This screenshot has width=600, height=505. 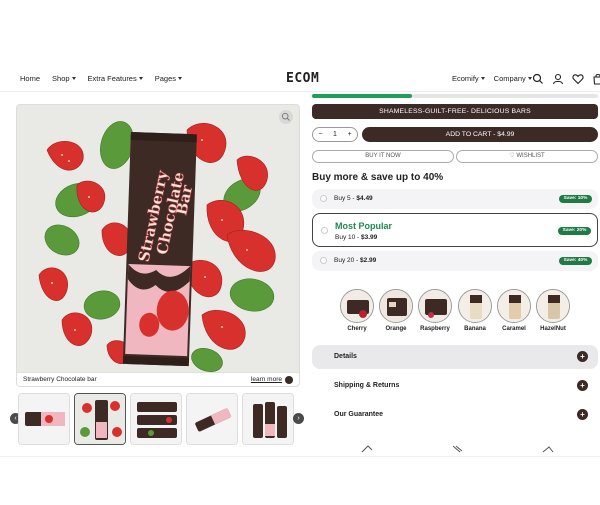 I want to click on next-arrow-icon: ›, so click(x=298, y=418).